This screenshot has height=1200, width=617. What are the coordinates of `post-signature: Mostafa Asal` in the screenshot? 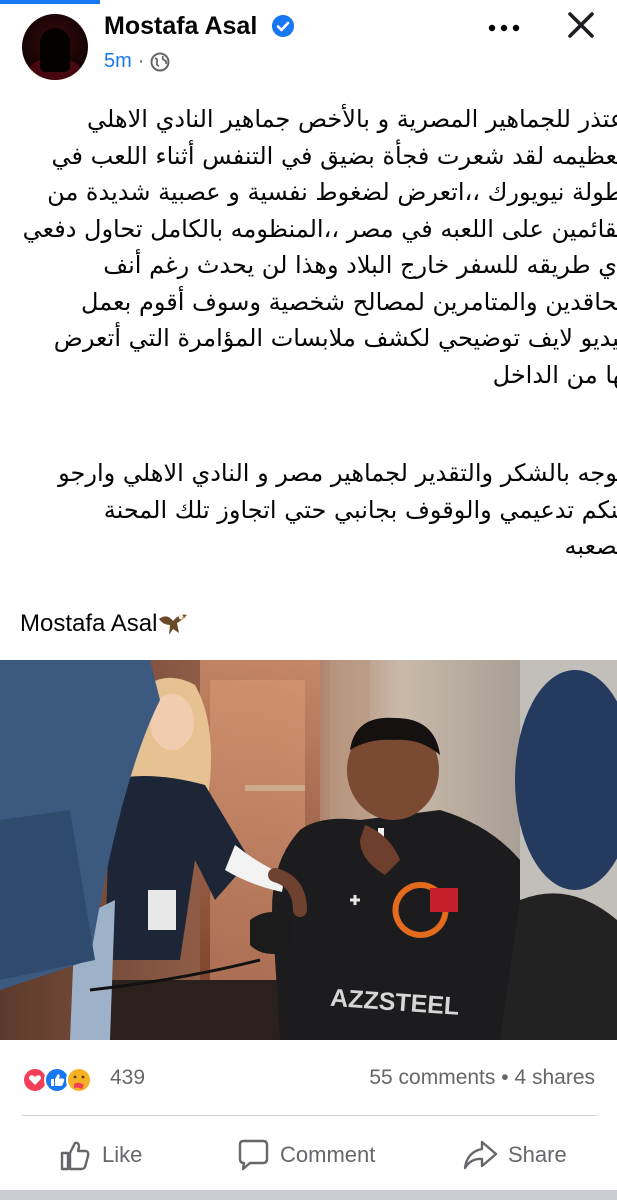 It's located at (104, 624).